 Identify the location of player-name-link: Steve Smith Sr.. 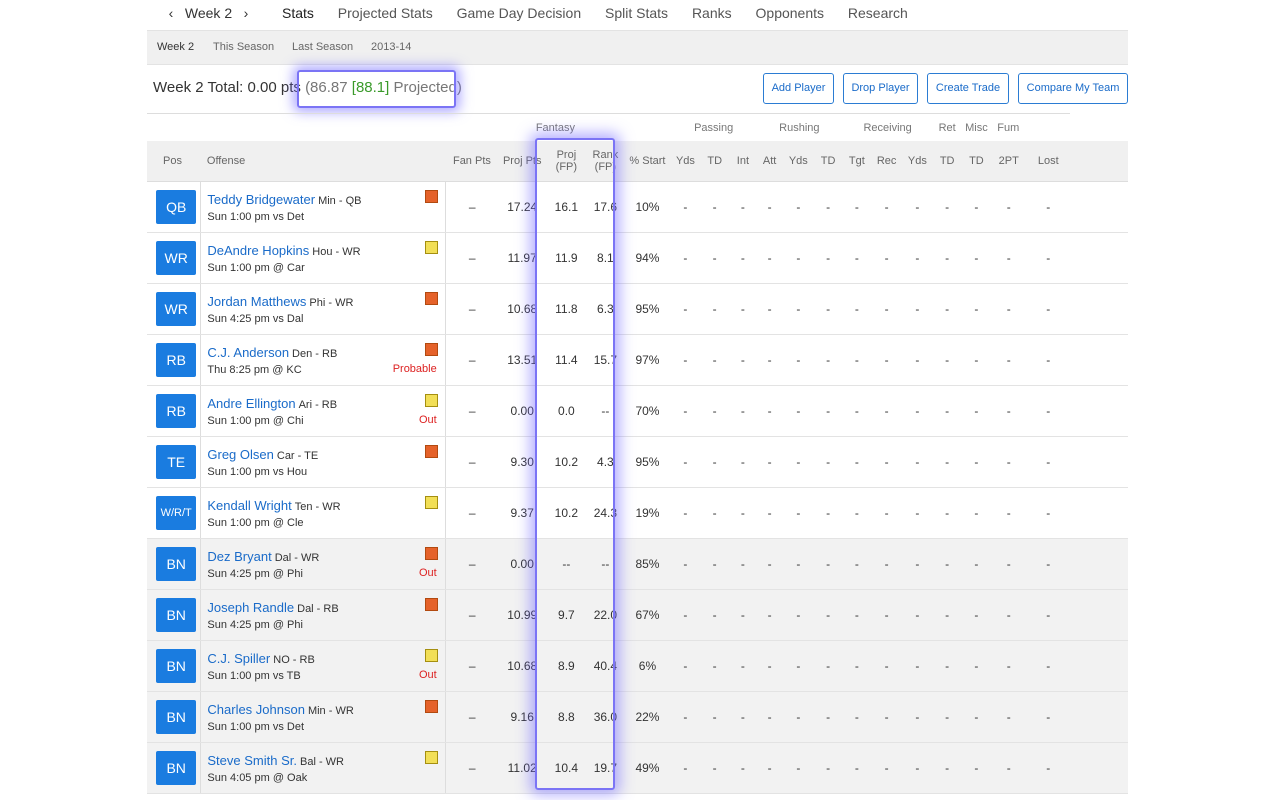
(252, 760).